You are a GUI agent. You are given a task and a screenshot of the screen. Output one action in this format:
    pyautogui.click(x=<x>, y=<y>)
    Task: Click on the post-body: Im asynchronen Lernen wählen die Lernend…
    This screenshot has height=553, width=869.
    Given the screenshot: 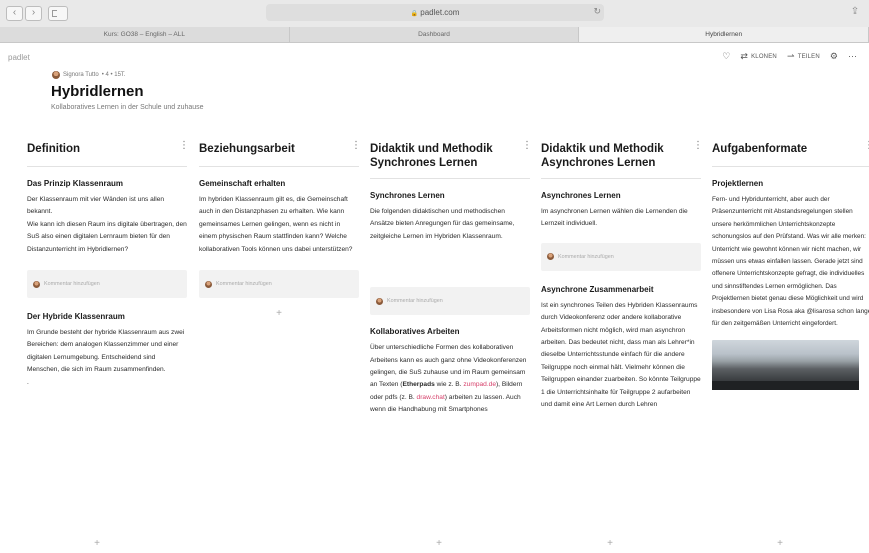 What is the action you would take?
    pyautogui.click(x=614, y=218)
    